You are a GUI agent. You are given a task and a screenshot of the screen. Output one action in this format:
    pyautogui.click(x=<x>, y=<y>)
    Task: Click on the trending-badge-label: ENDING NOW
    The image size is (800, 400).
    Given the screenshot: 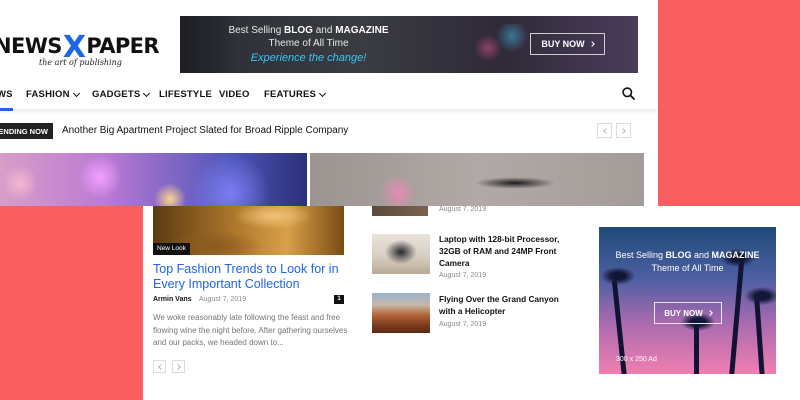 What is the action you would take?
    pyautogui.click(x=24, y=131)
    